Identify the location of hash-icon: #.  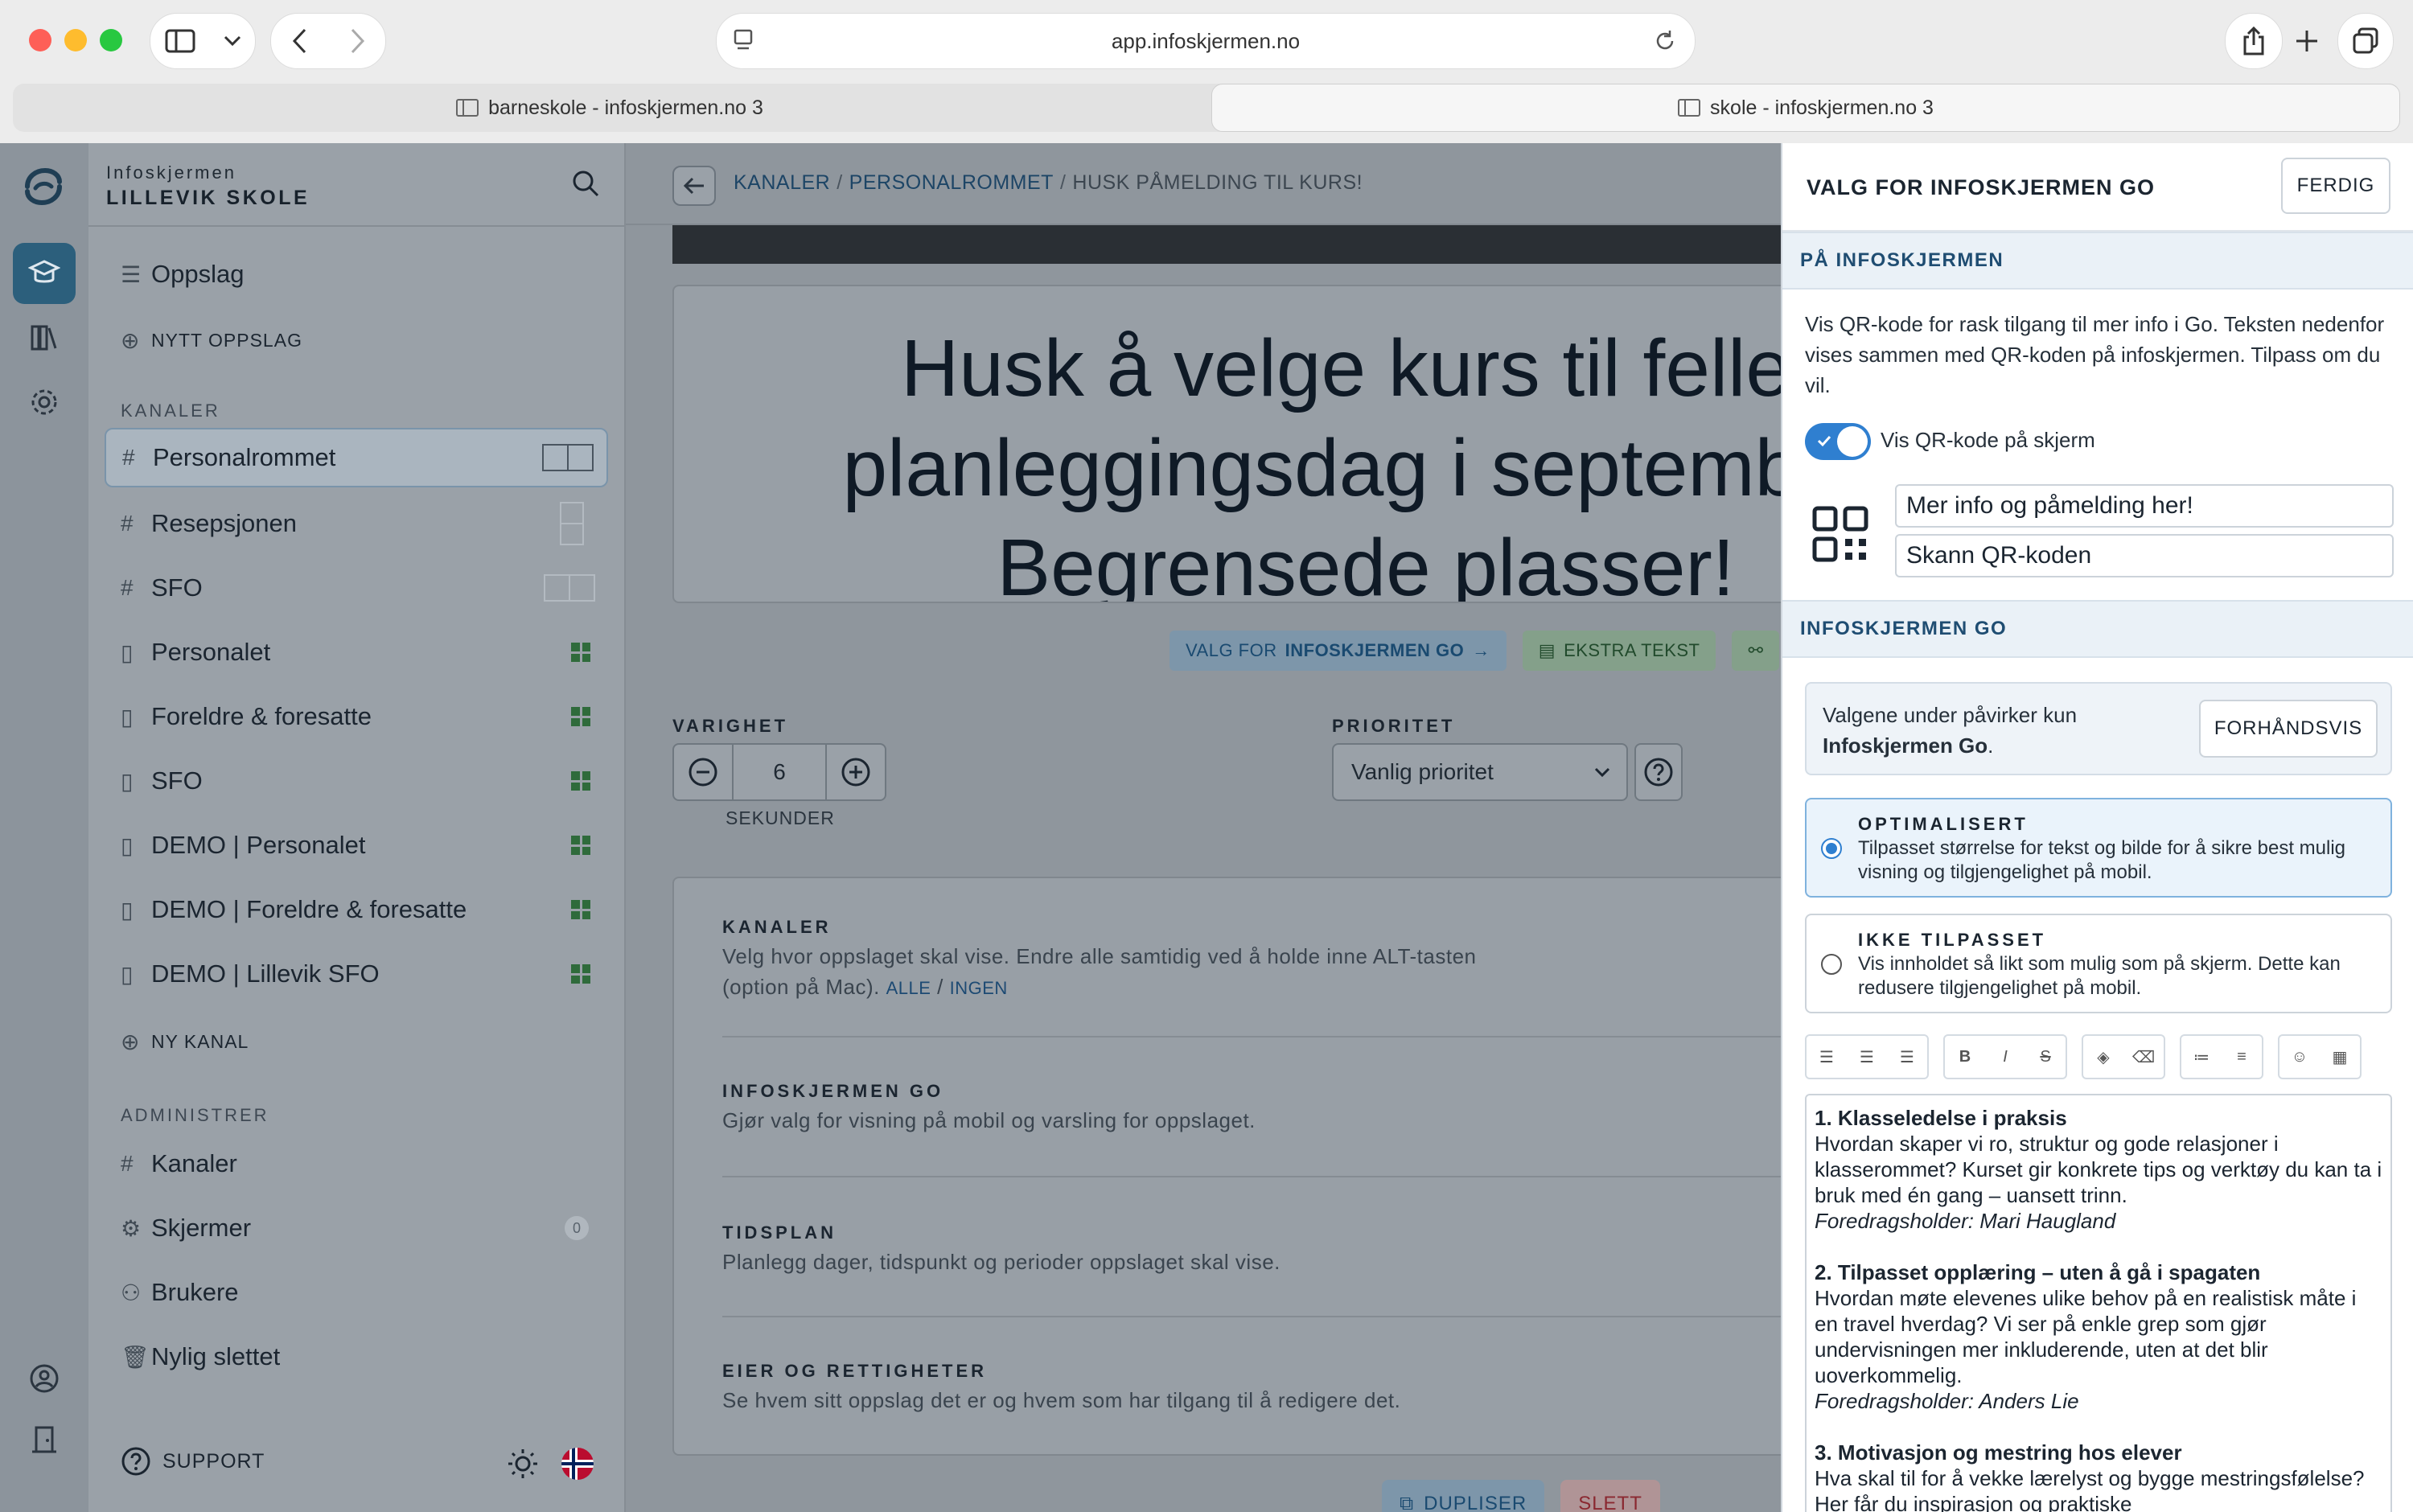
(128, 458).